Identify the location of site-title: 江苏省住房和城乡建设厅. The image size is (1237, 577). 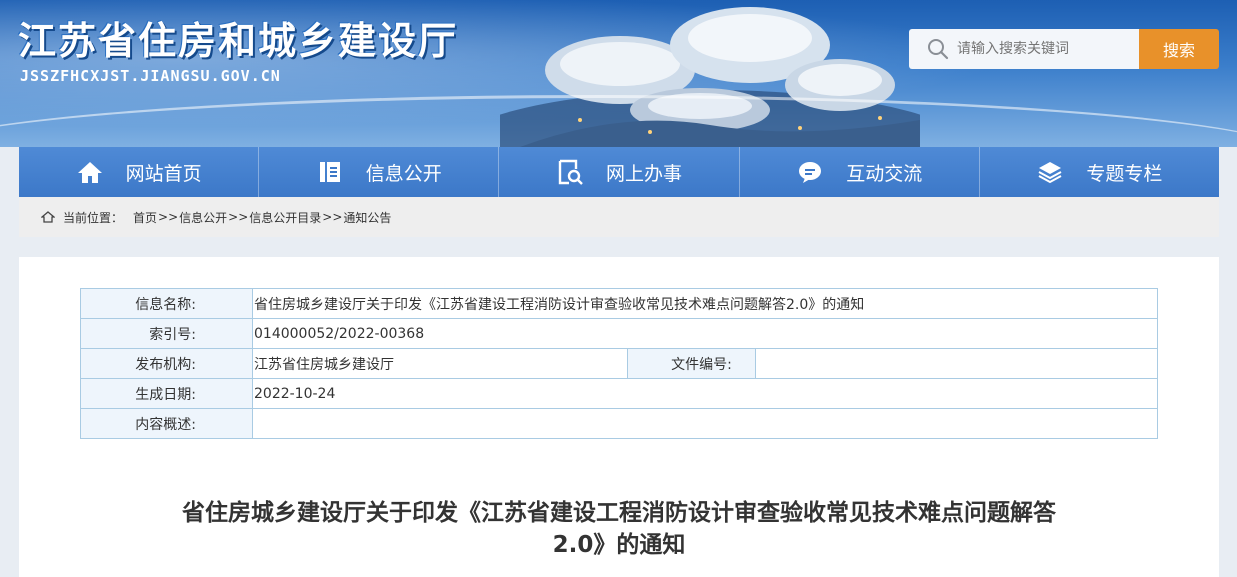
(238, 37).